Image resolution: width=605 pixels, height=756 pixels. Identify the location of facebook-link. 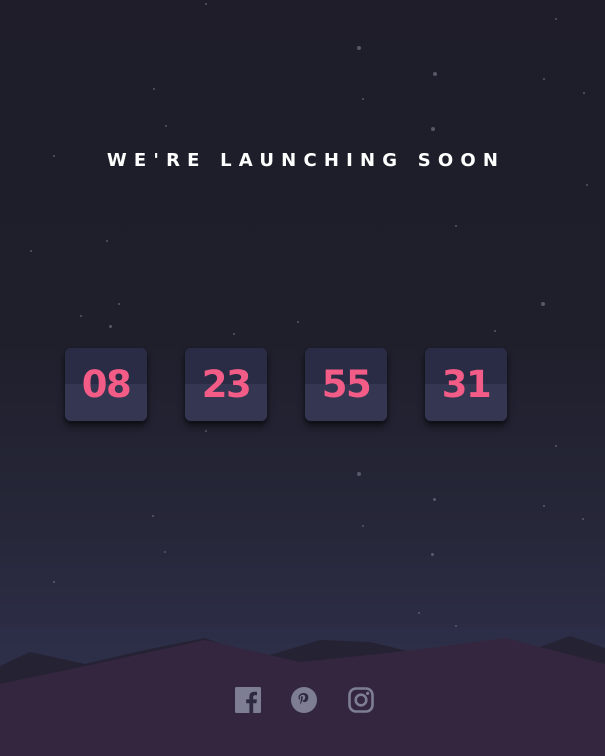
(248, 700).